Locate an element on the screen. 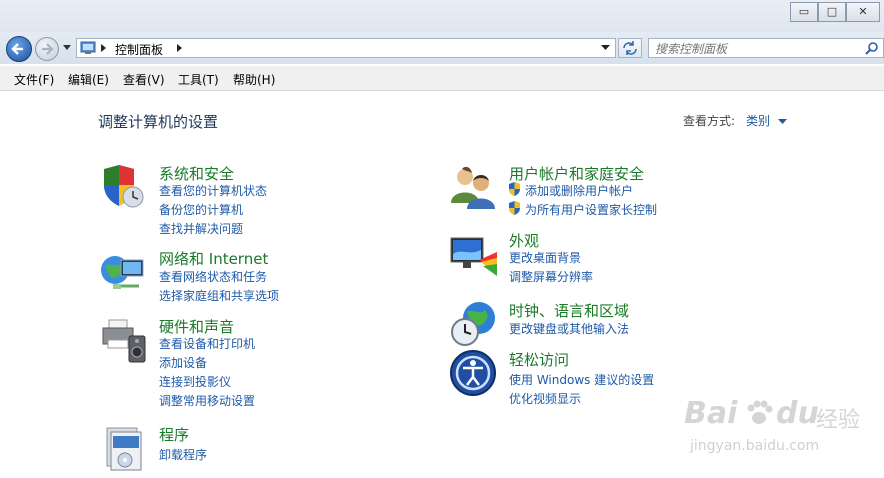 The height and width of the screenshot is (478, 884). window-titlebar: ▭ □ ✕ is located at coordinates (442, 16).